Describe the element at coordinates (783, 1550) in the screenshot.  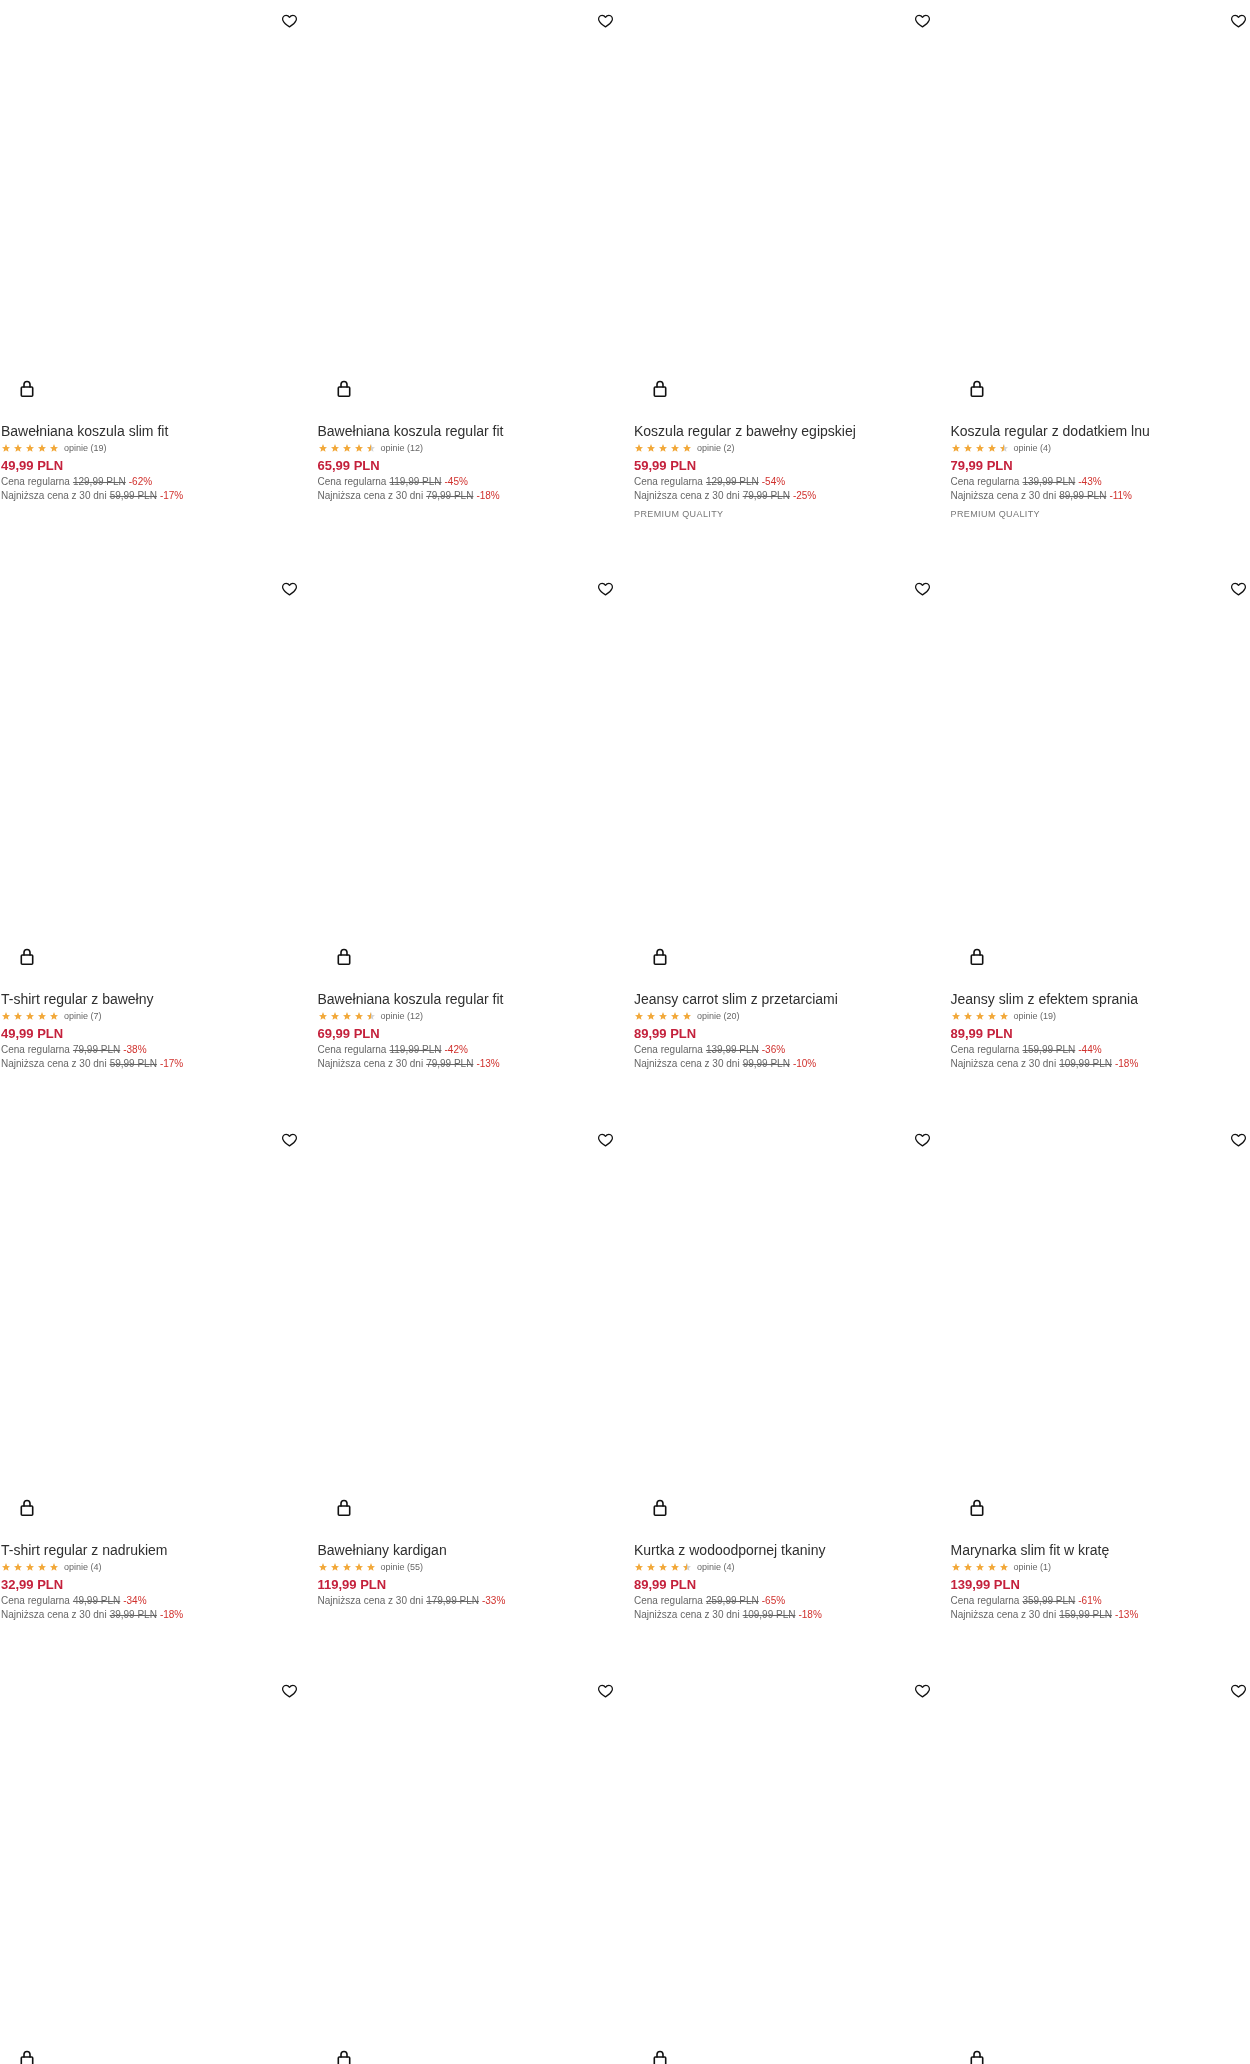
I see `product-title: Kurtka z wodoodpornej tkaniny` at that location.